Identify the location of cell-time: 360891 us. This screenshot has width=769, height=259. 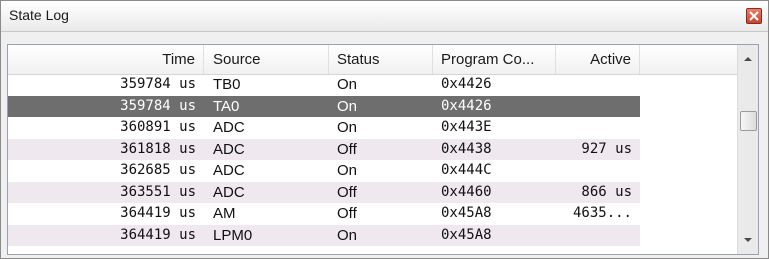
(158, 127).